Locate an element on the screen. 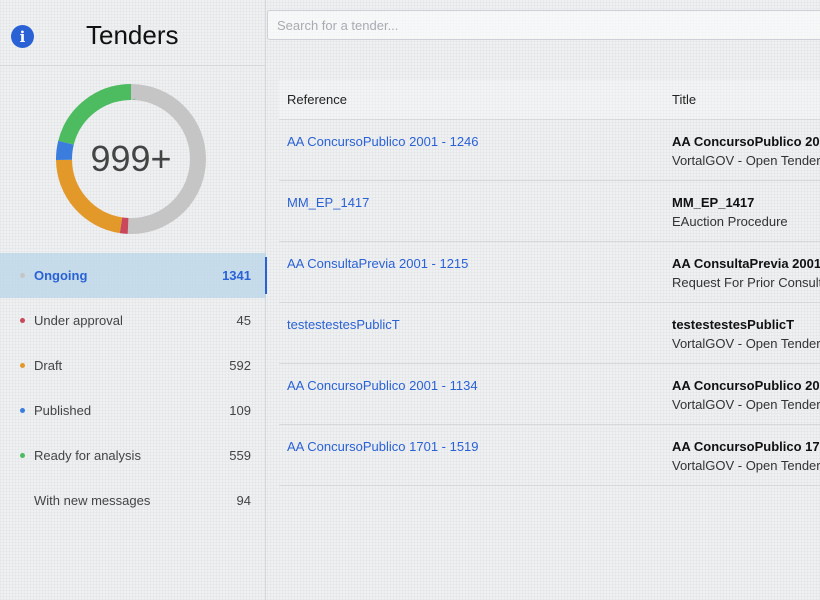  status-item-count: 1341 is located at coordinates (236, 275).